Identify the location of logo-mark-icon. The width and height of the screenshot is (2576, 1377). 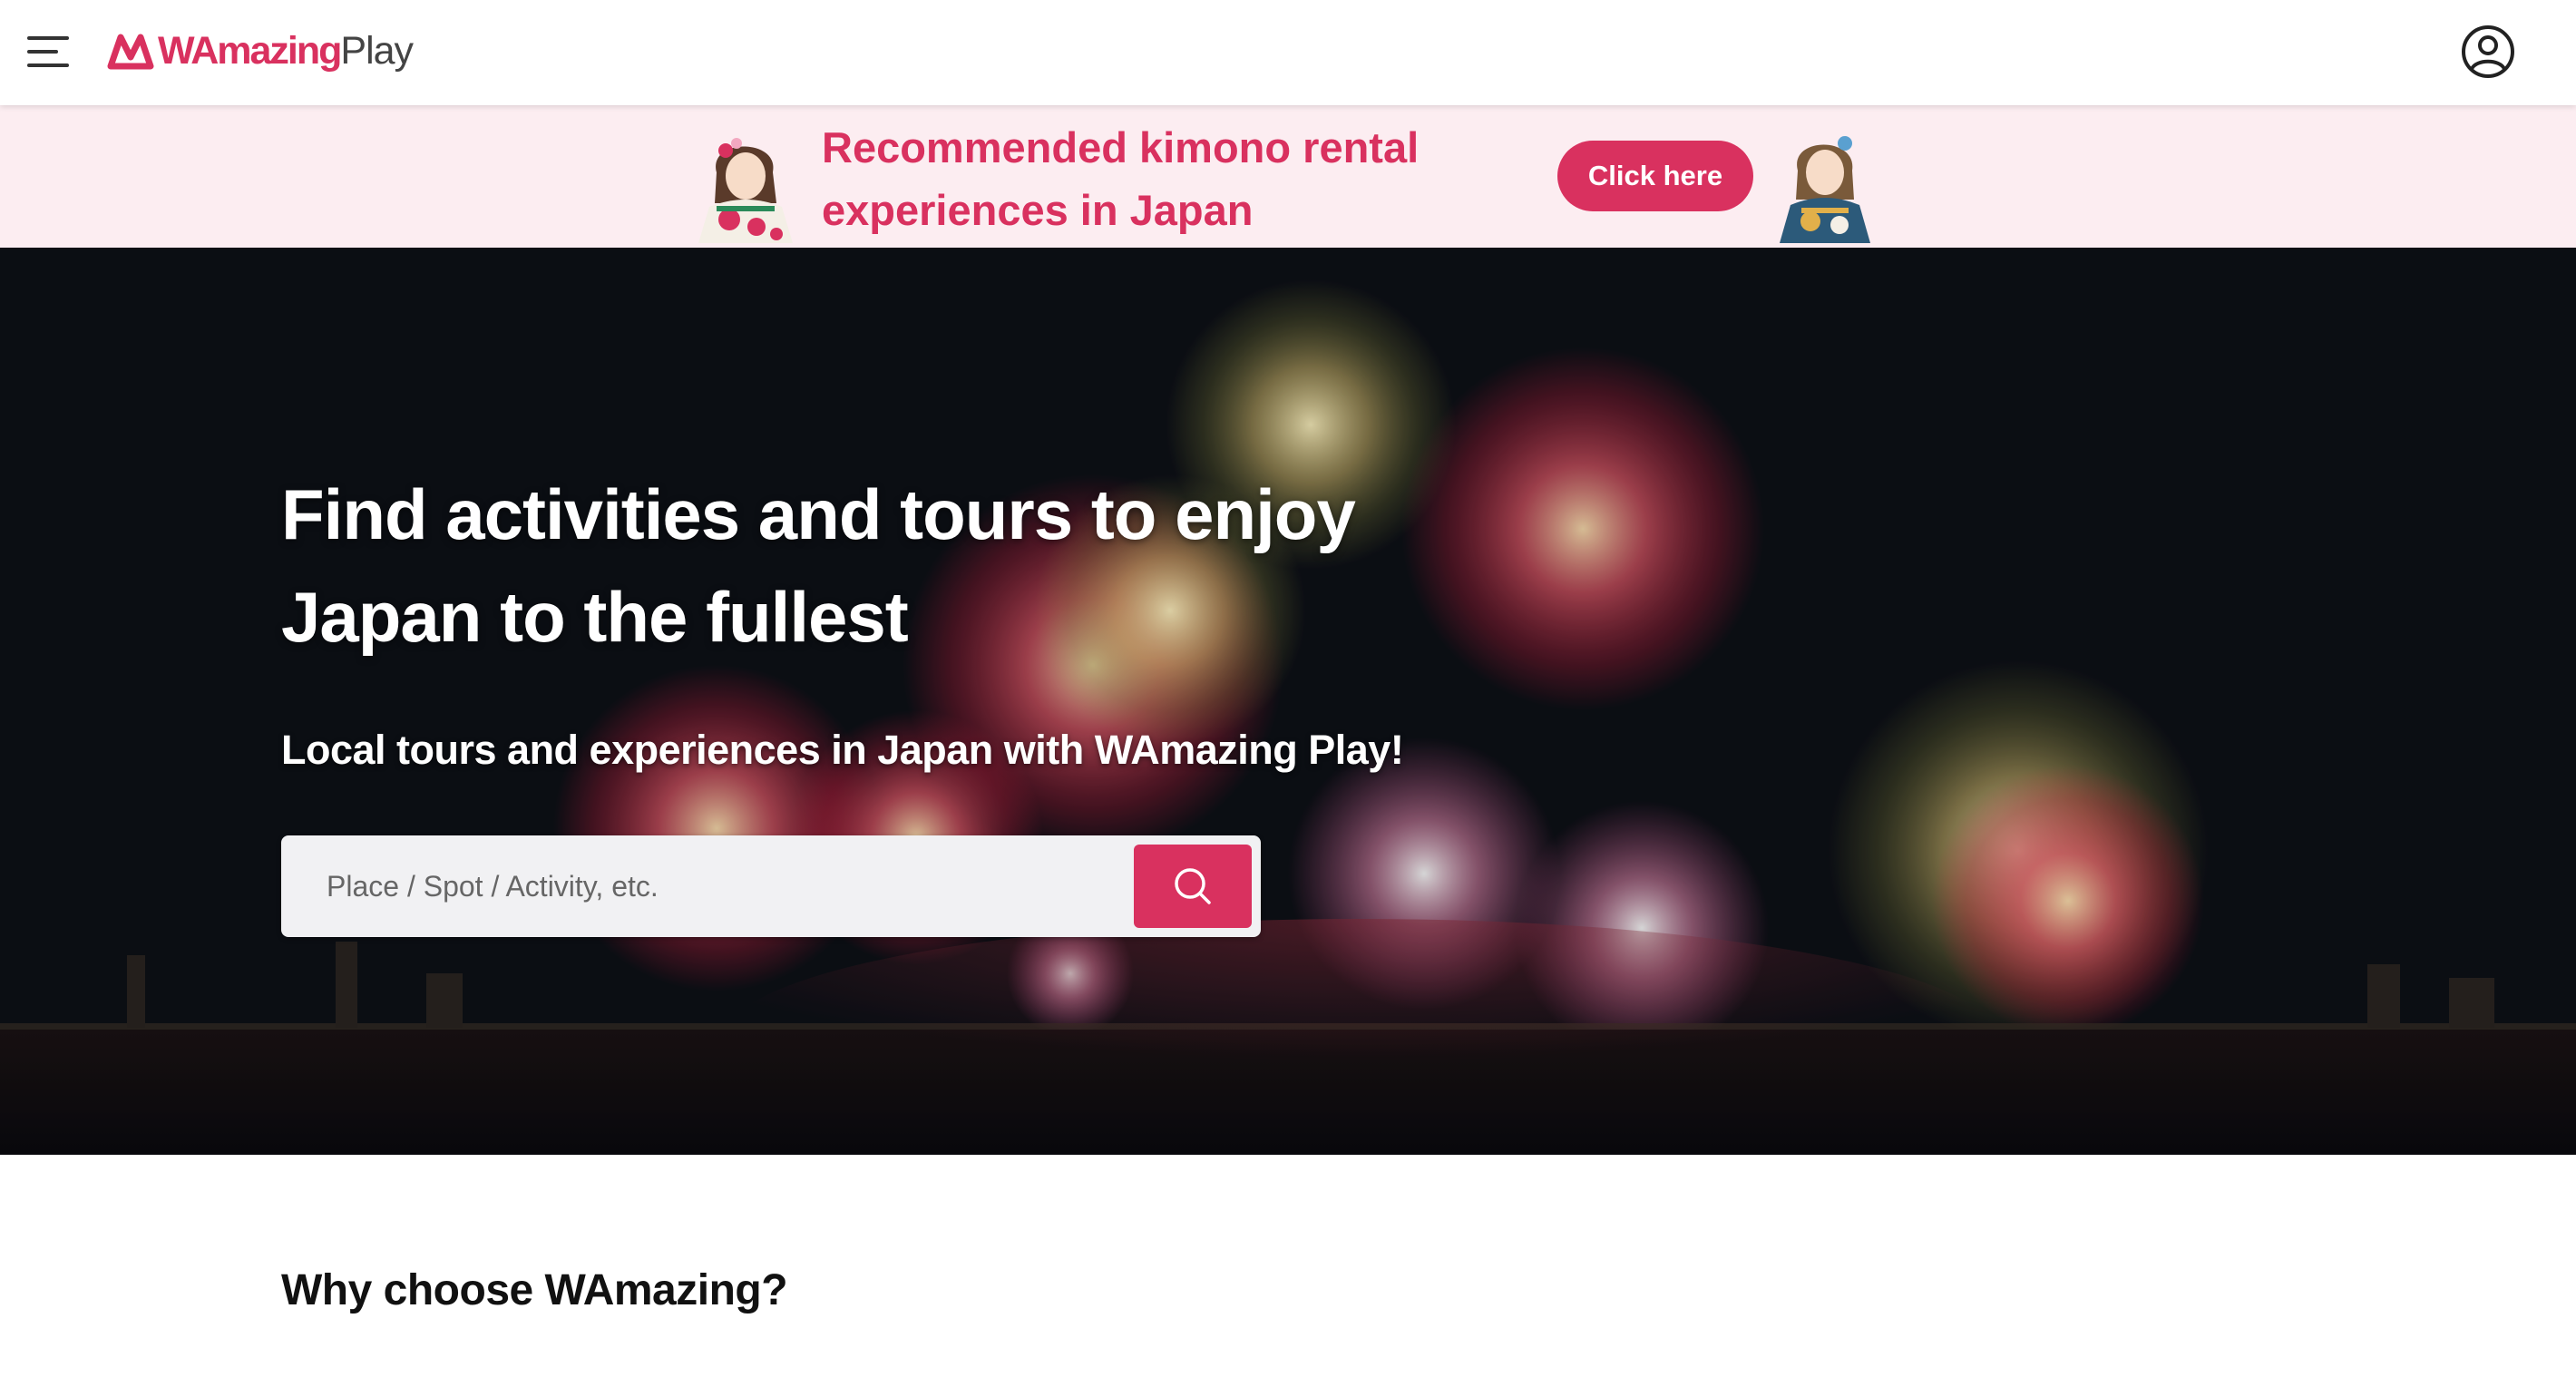
(130, 52).